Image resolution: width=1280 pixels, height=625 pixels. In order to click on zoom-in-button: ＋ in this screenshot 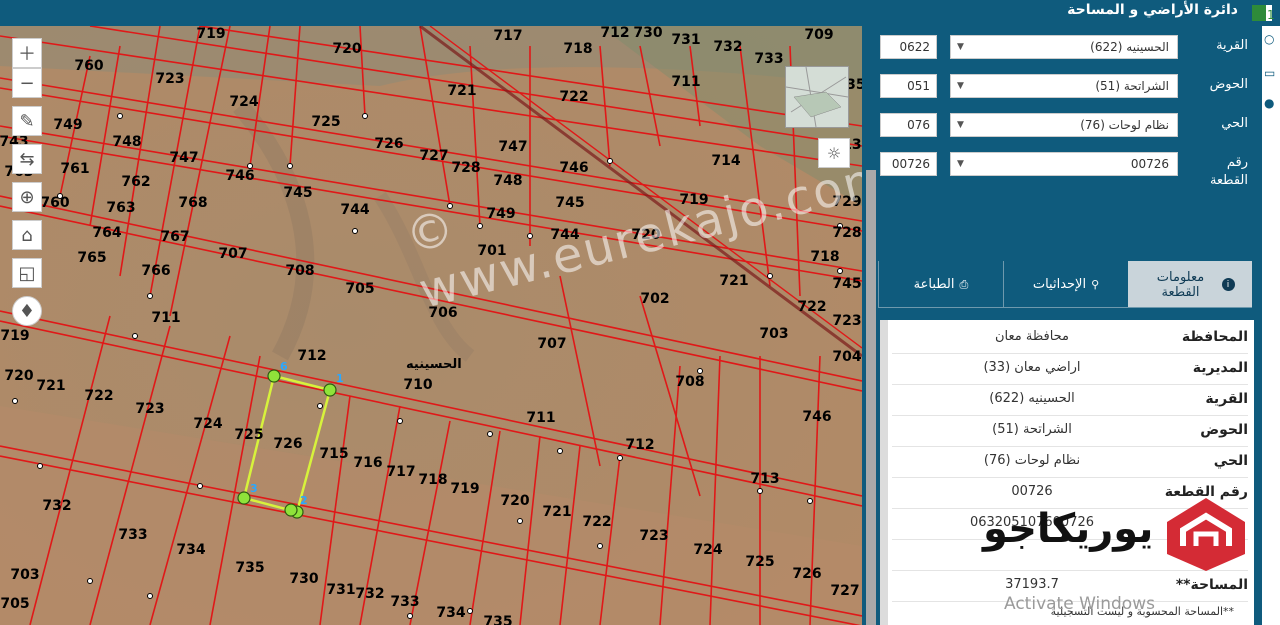, I will do `click(27, 53)`.